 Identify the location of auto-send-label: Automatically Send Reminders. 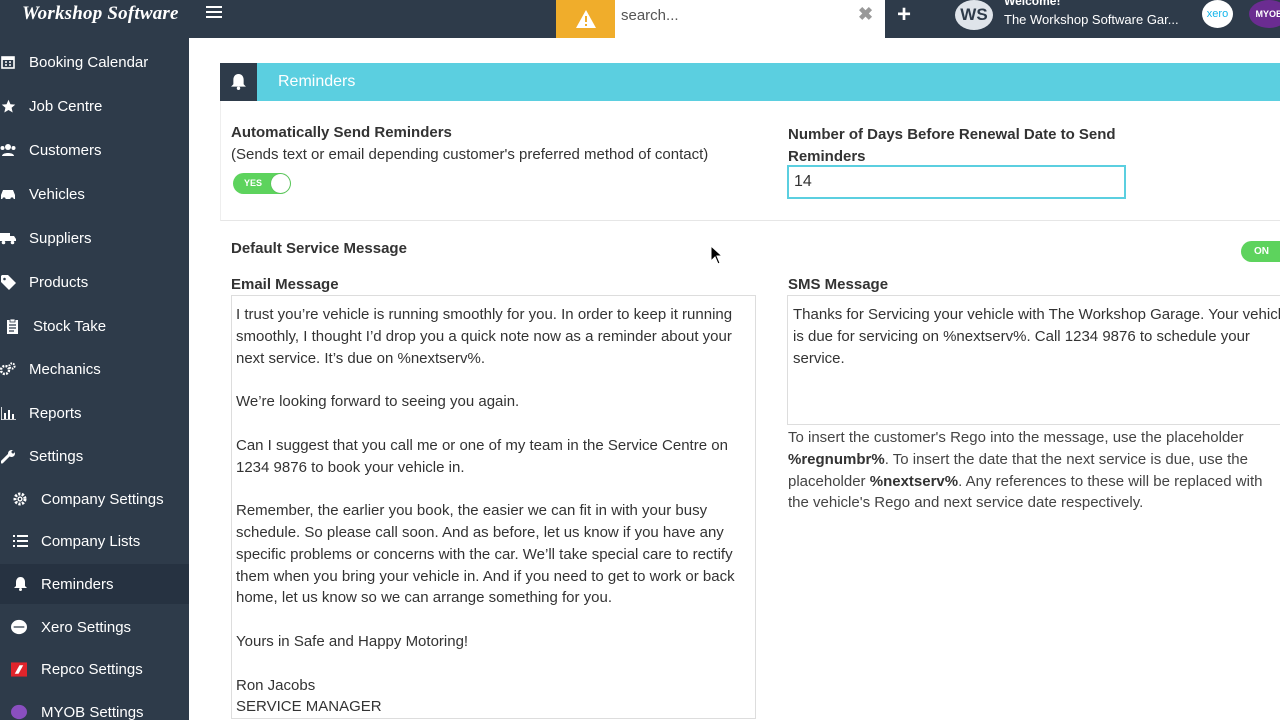
(341, 132).